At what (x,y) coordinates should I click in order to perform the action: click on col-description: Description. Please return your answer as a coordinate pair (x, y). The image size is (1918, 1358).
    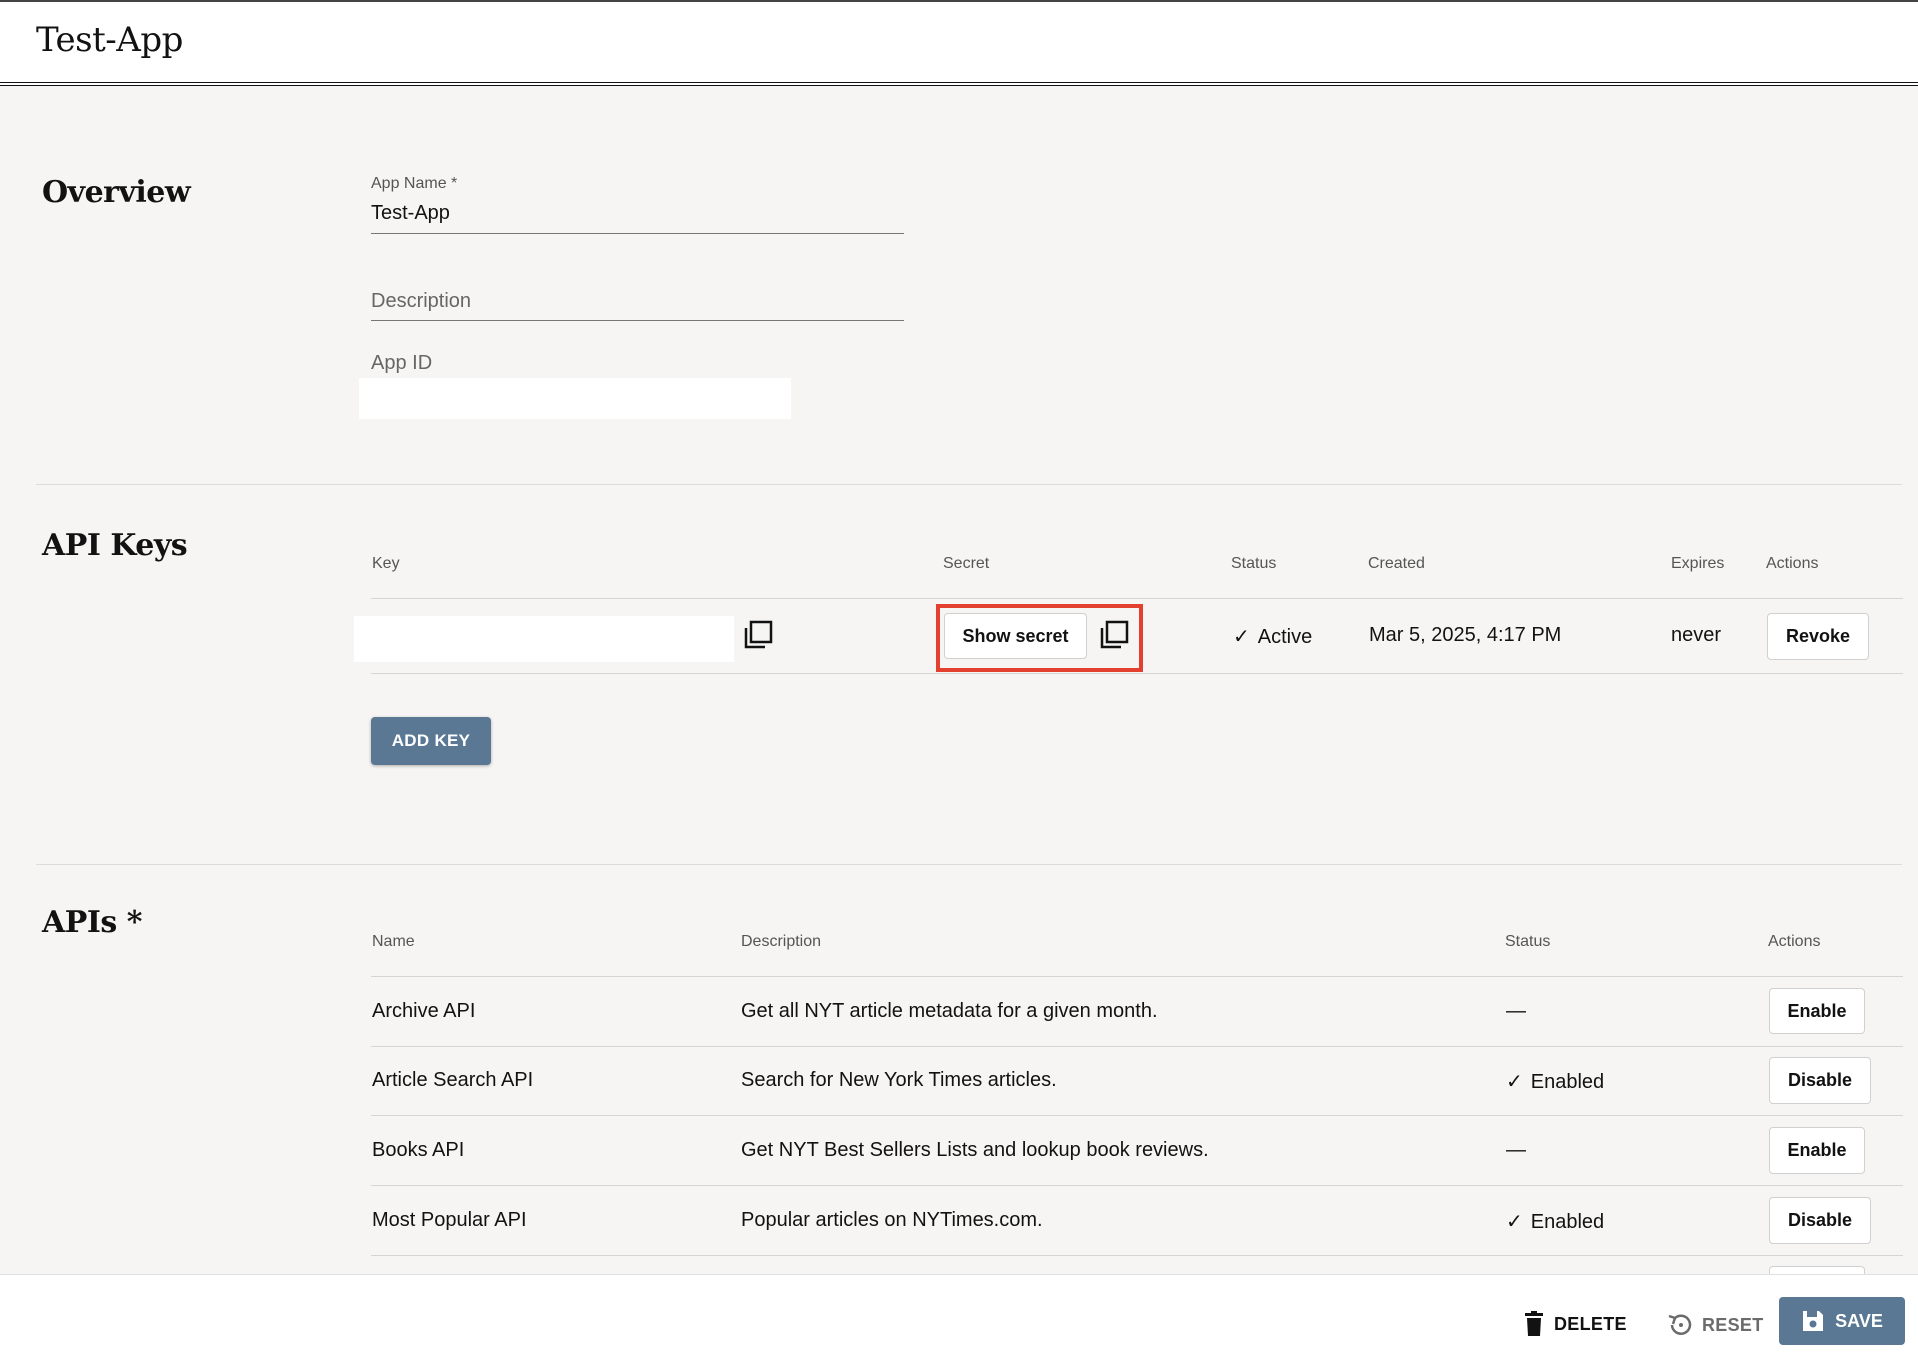
    Looking at the image, I should click on (781, 941).